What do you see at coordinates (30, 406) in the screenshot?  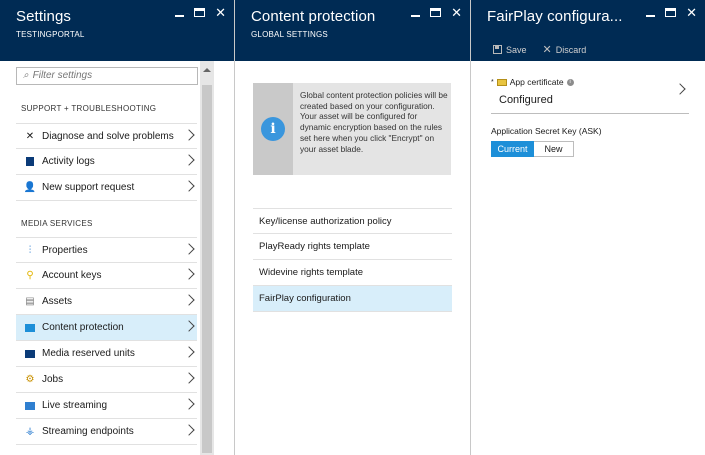 I see `live-streaming-icon` at bounding box center [30, 406].